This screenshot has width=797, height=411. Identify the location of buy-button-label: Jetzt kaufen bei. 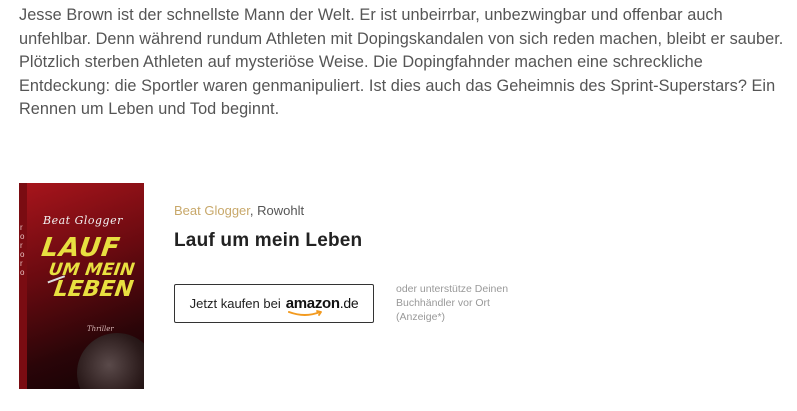
(235, 303).